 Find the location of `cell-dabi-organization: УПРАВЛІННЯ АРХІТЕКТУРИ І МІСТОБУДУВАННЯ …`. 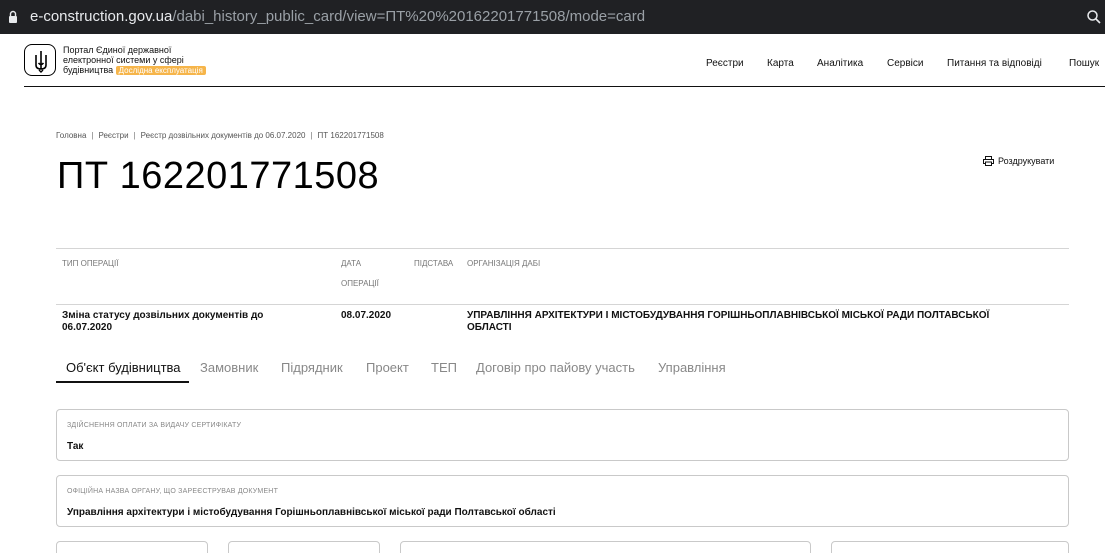

cell-dabi-organization: УПРАВЛІННЯ АРХІТЕКТУРИ І МІСТОБУДУВАННЯ … is located at coordinates (767, 322).